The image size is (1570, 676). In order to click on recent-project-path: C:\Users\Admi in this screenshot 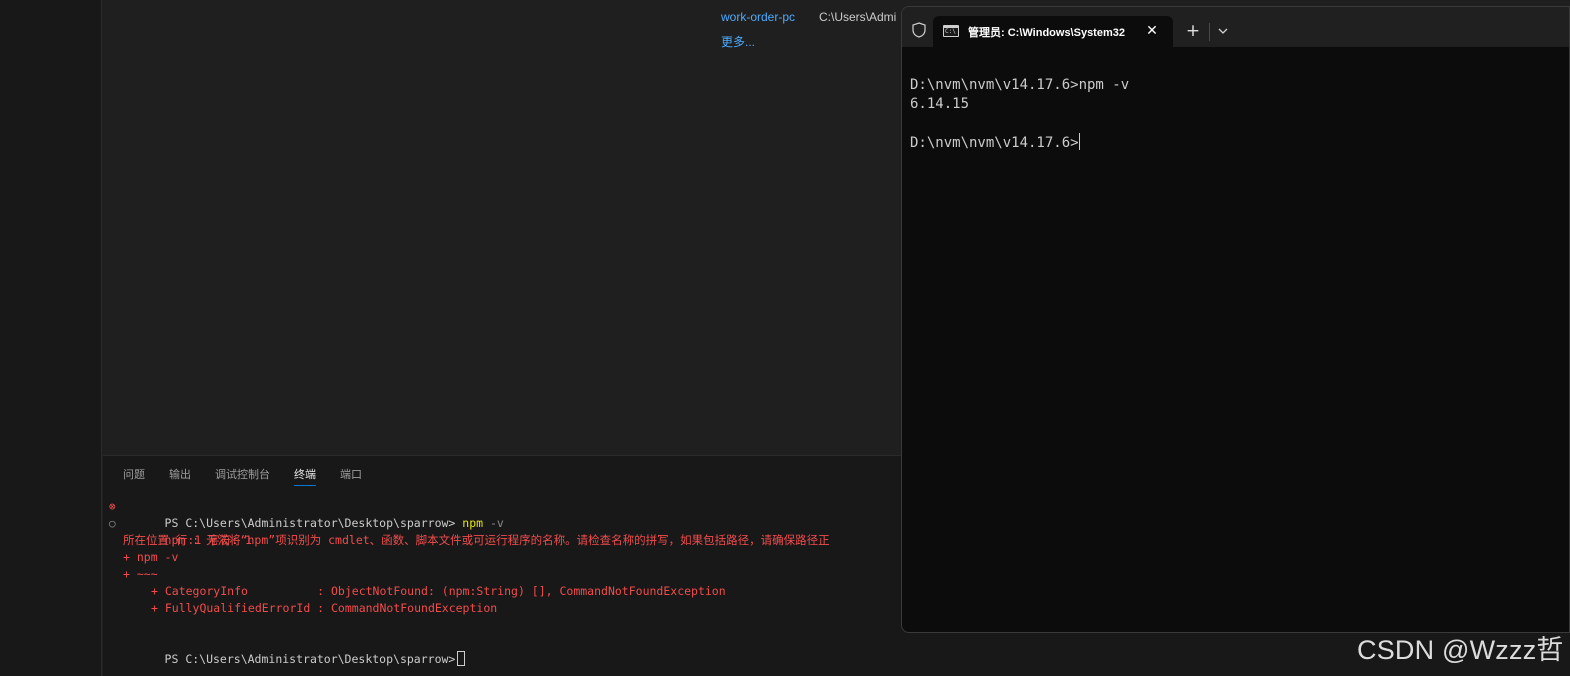, I will do `click(858, 17)`.